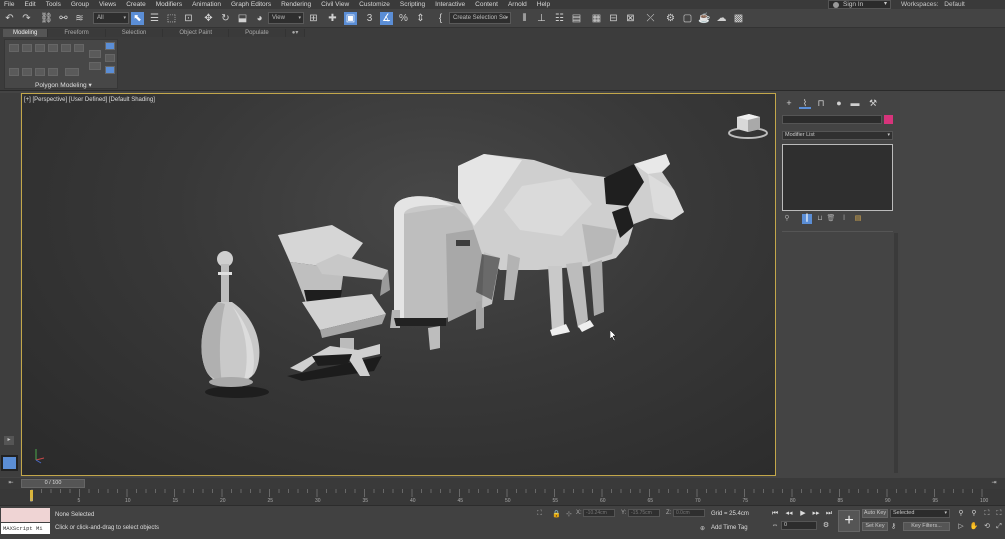 Image resolution: width=1005 pixels, height=539 pixels. I want to click on tab-selection: Selection, so click(134, 33).